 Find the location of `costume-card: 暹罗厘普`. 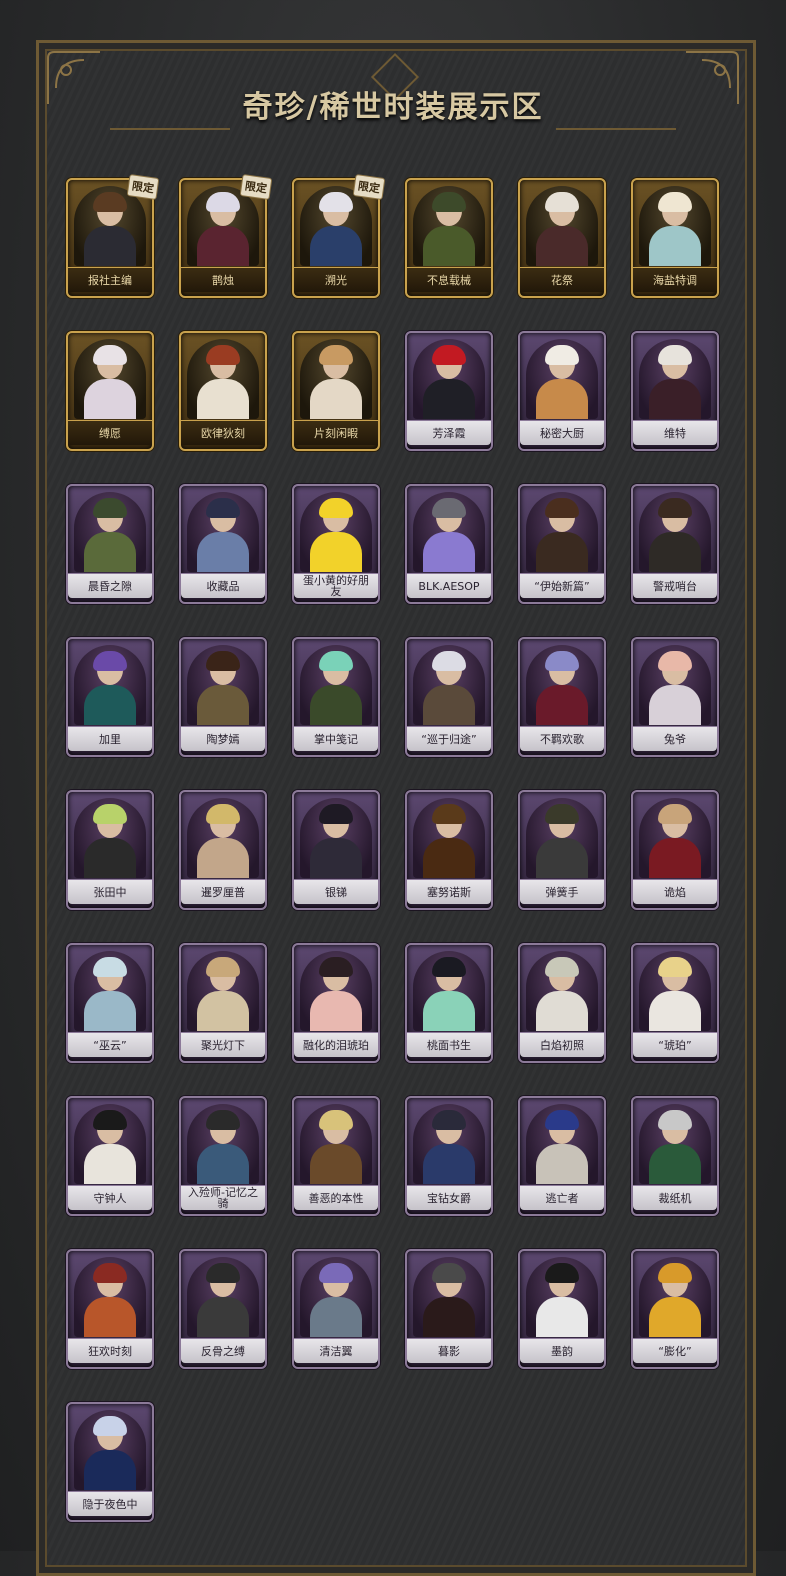

costume-card: 暹罗厘普 is located at coordinates (223, 850).